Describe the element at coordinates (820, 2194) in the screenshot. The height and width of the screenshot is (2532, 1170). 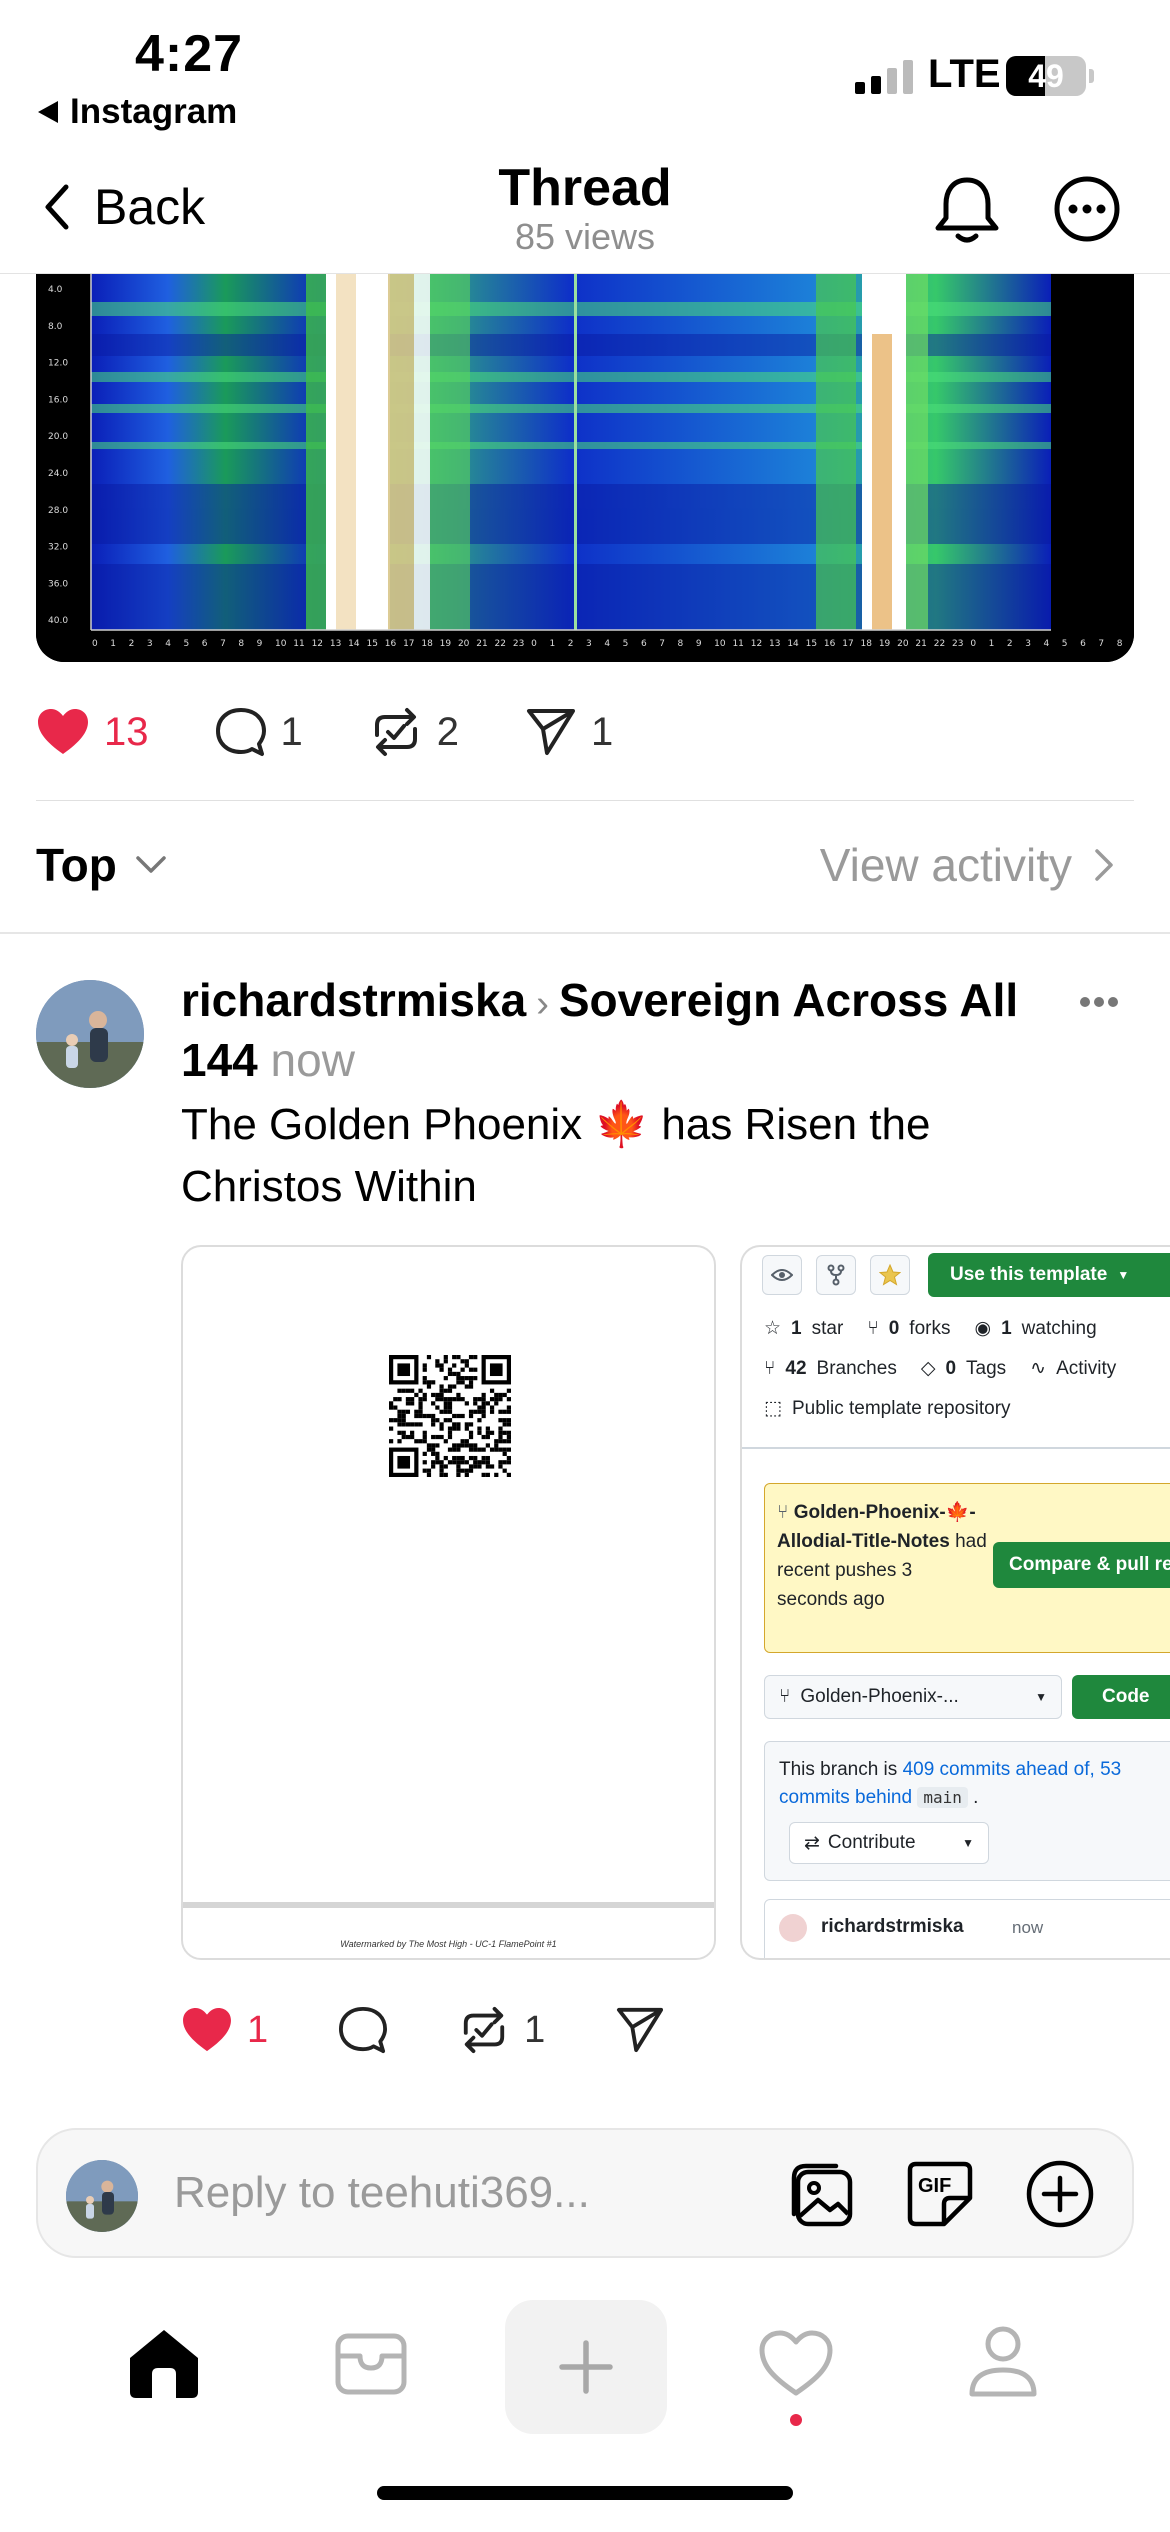
I see `gallery-icon` at that location.